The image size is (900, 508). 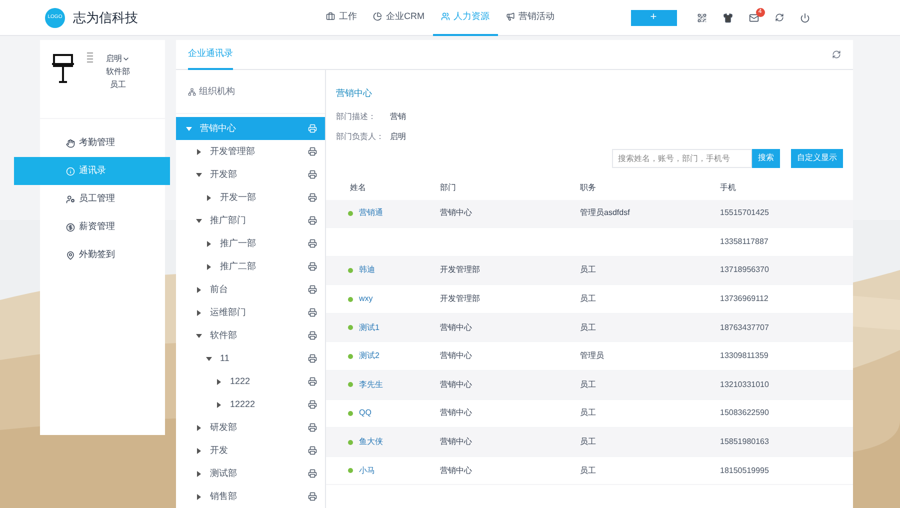 I want to click on sidebar-item: 员工管理, so click(x=102, y=199).